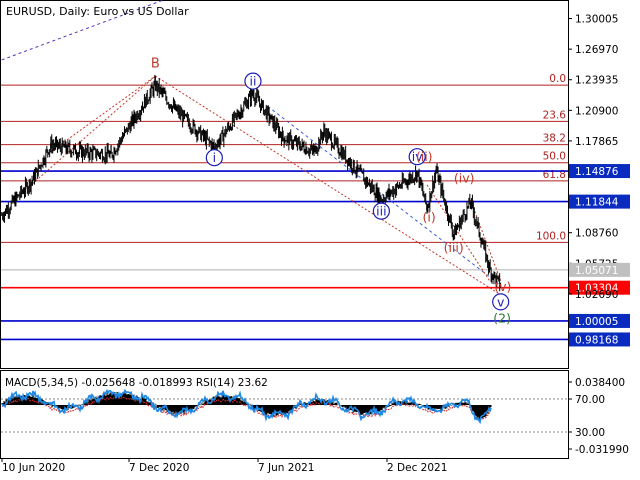 This screenshot has width=640, height=480. Describe the element at coordinates (602, 450) in the screenshot. I see `indicator-tick-label: -0.031990` at that location.